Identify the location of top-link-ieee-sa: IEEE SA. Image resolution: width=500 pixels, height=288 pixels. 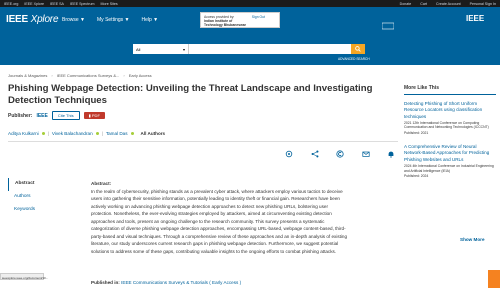
(57, 4).